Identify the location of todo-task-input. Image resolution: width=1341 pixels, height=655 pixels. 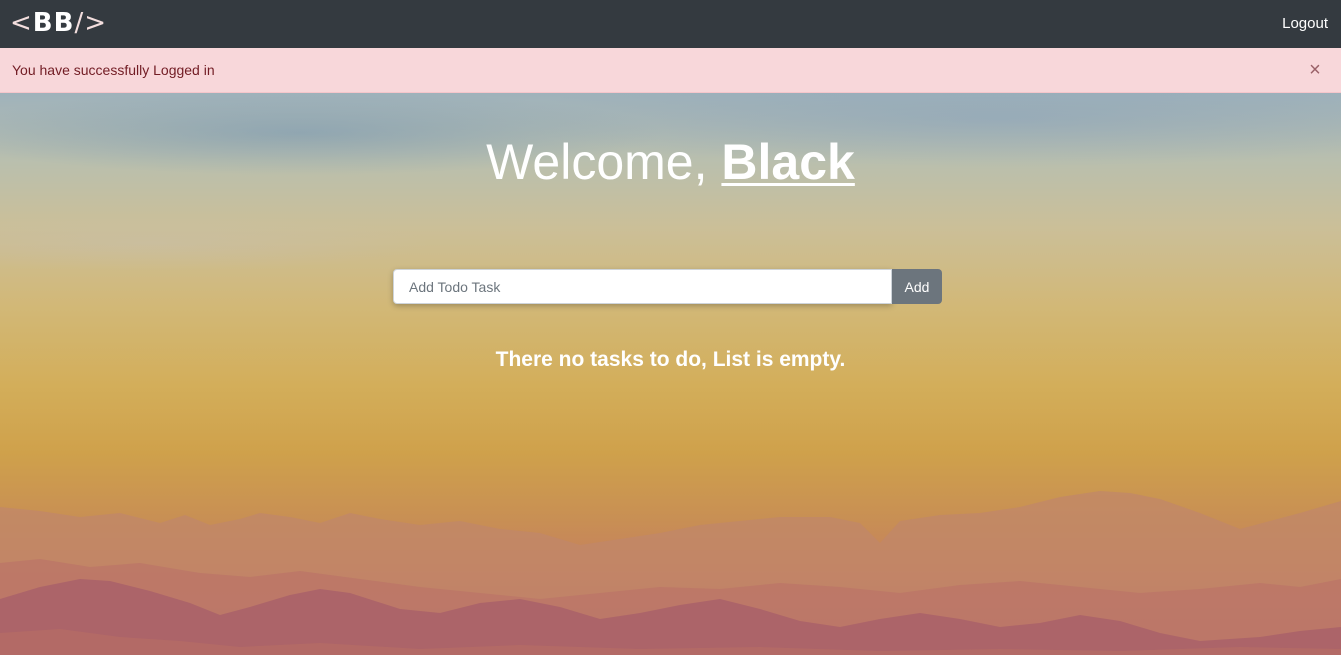
(642, 286).